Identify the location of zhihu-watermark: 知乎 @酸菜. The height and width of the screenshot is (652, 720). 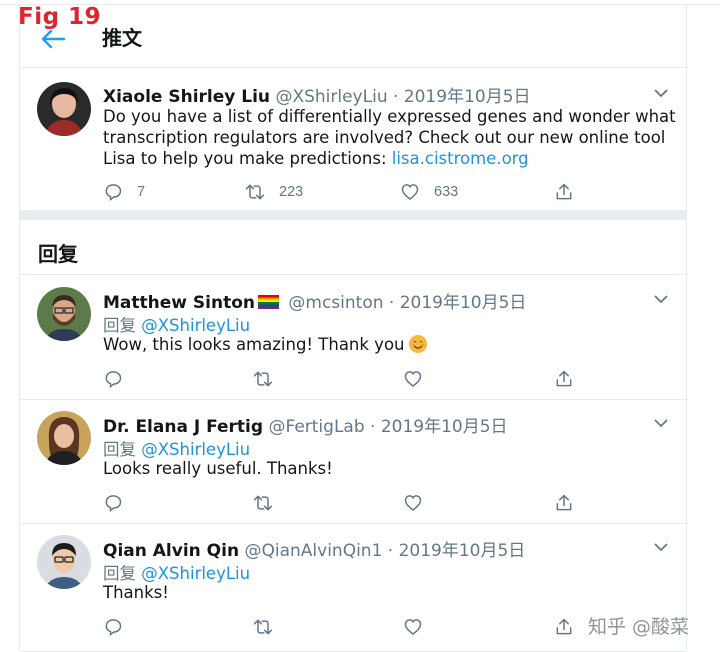
(639, 627).